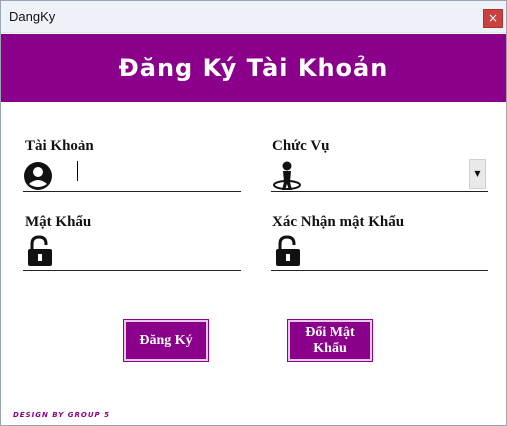 The image size is (507, 426). I want to click on window-title: DangKy, so click(32, 16).